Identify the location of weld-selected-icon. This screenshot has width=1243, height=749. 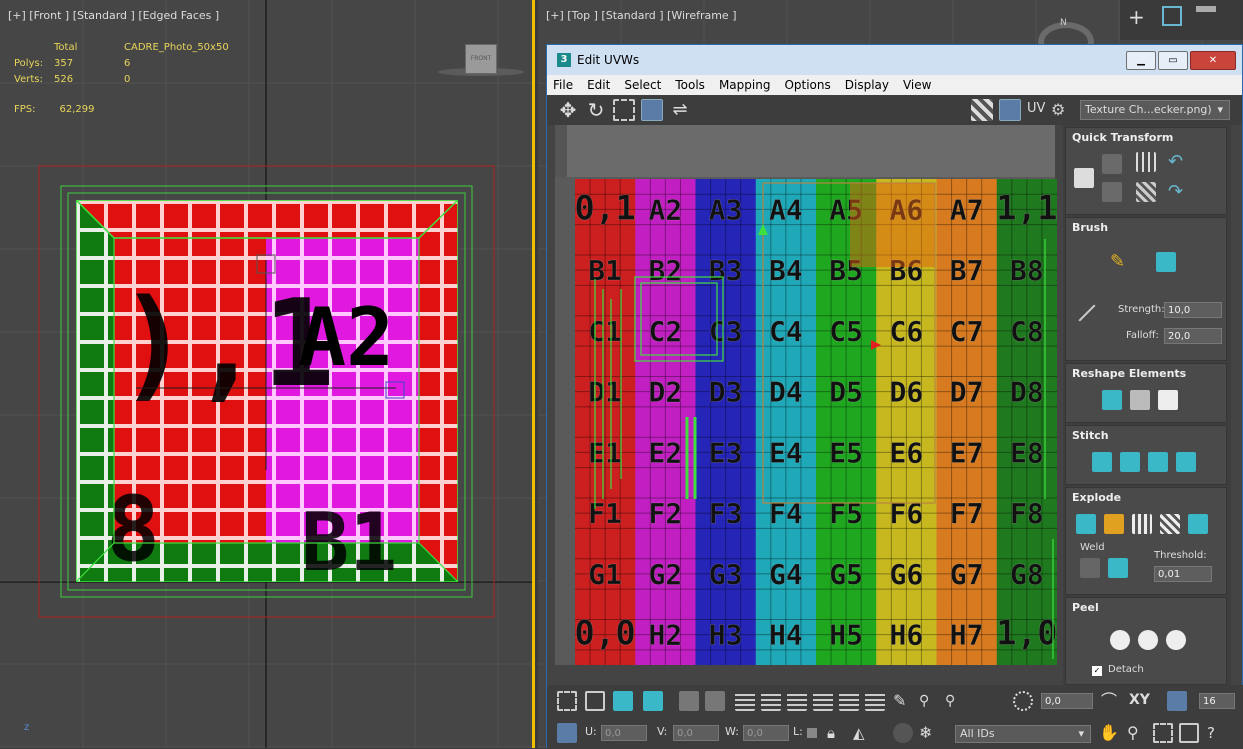
(1090, 568).